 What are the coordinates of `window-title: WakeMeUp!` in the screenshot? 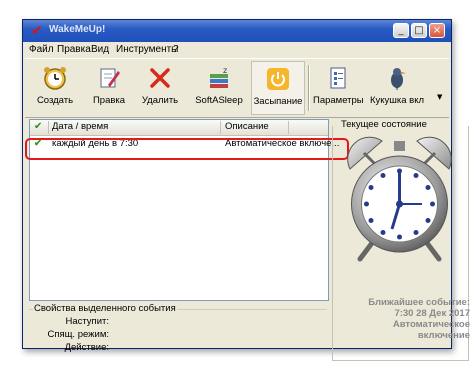 It's located at (77, 29).